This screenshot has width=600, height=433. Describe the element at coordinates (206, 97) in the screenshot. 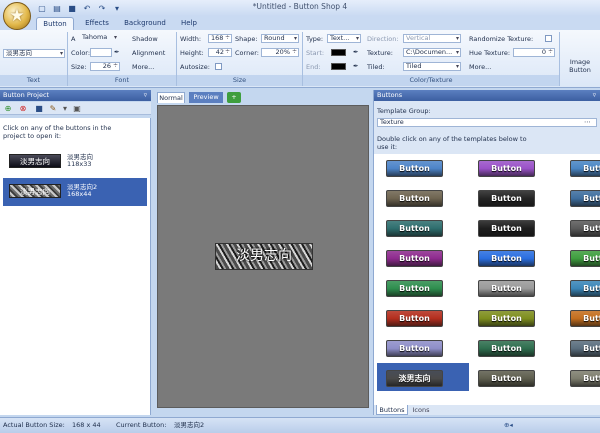

I see `tab-preview: Preview` at that location.